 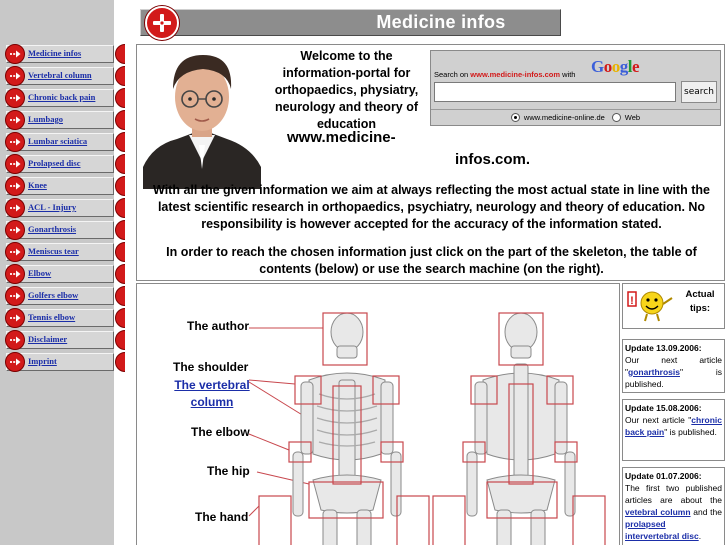 I want to click on sidebar-item: Tennis elbow, so click(x=64, y=318).